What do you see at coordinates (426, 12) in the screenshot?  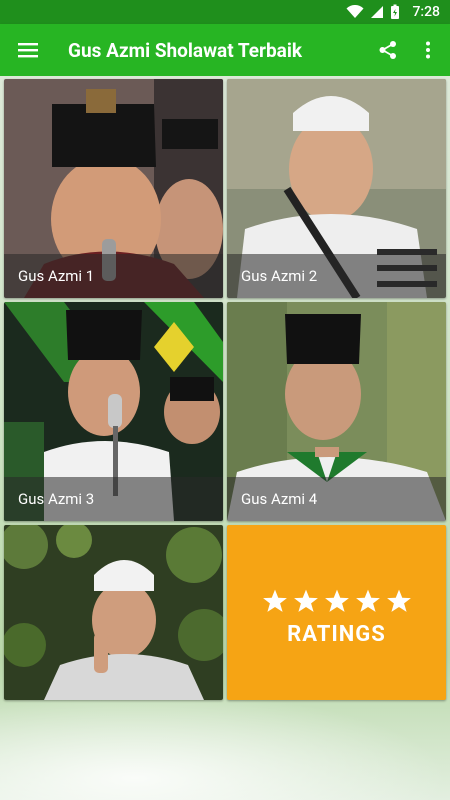 I see `status-time: 7:28` at bounding box center [426, 12].